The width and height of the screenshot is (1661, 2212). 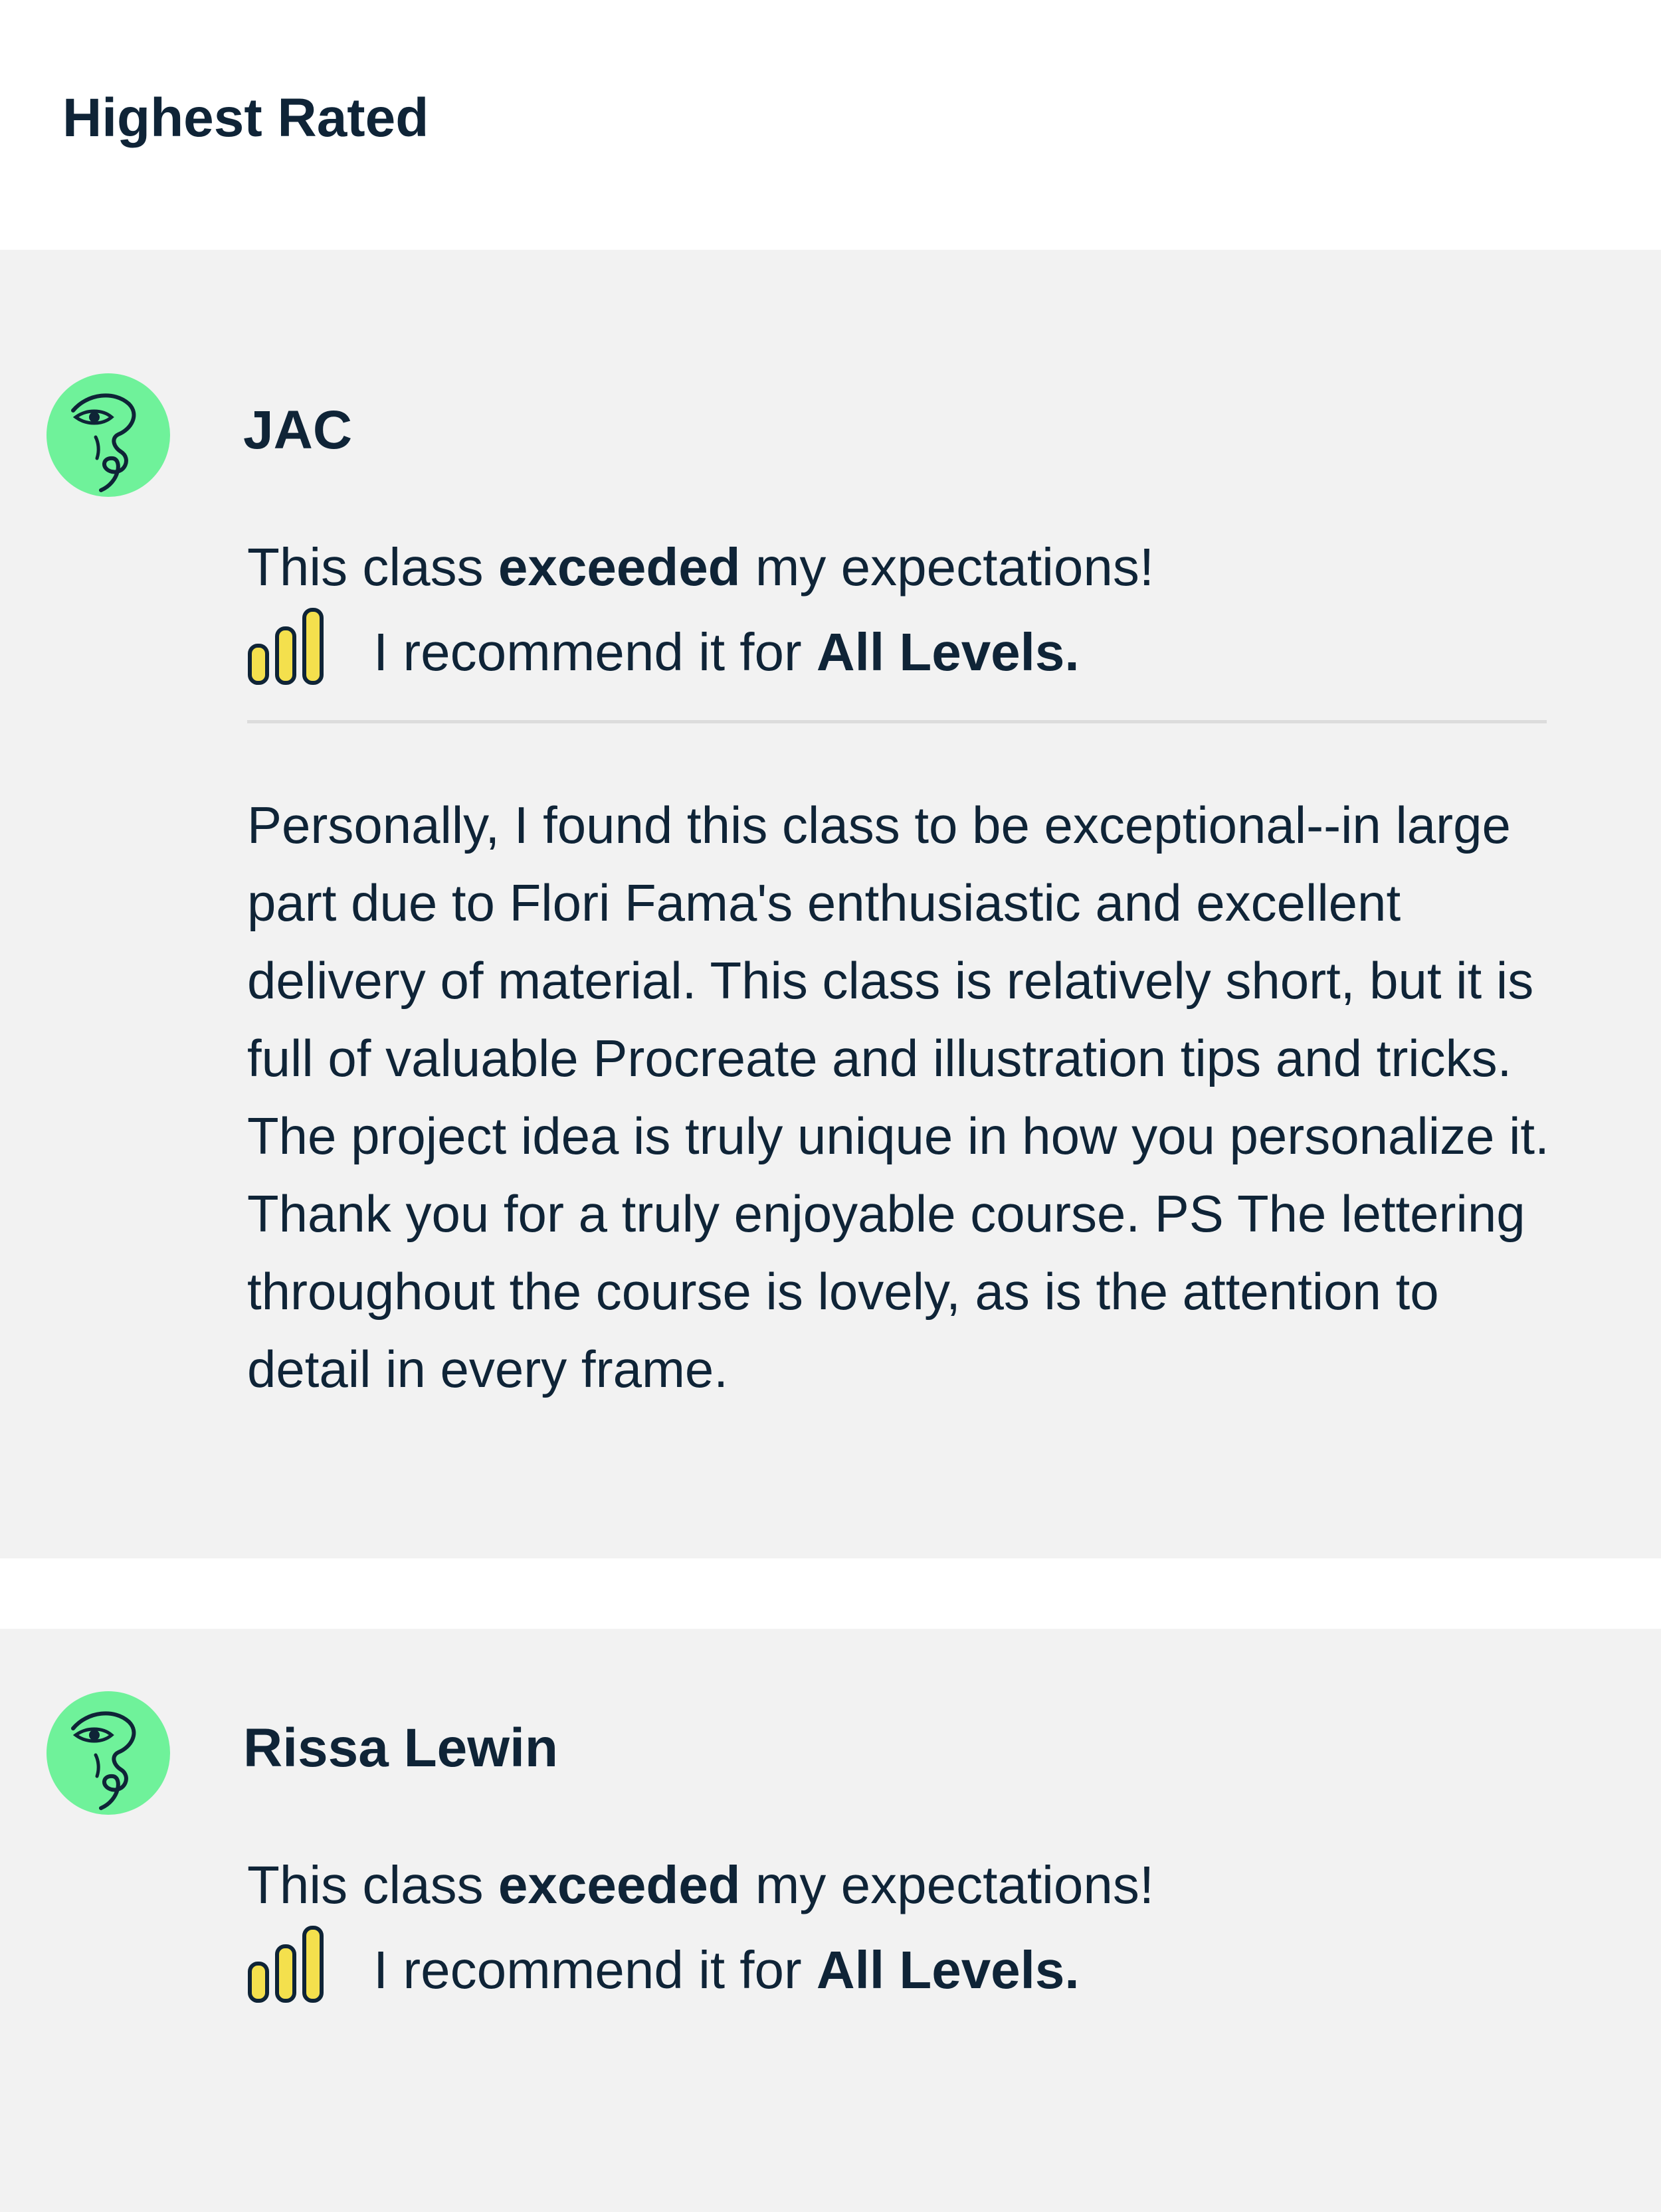 What do you see at coordinates (830, 125) in the screenshot?
I see `reviews-header: Highest Rated` at bounding box center [830, 125].